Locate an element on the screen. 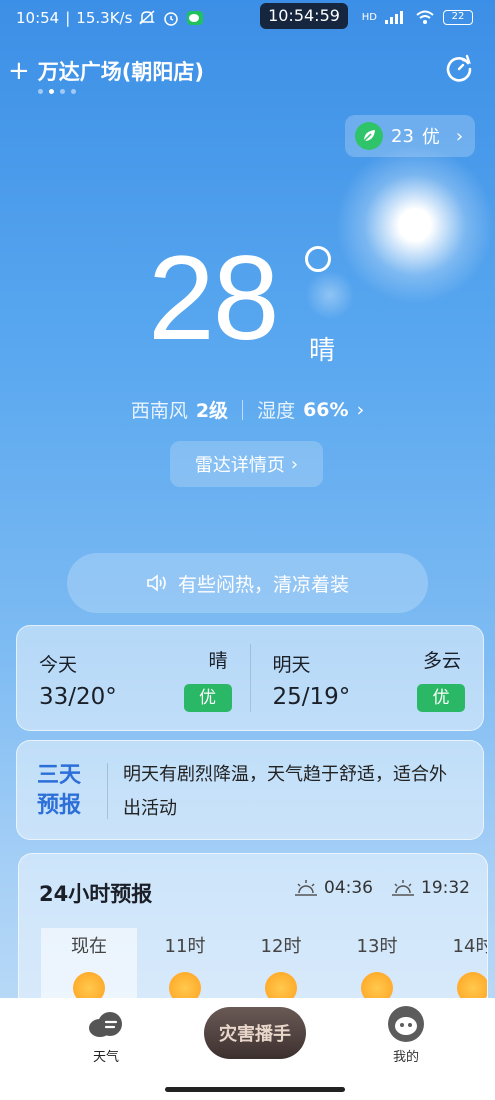 This screenshot has width=495, height=1100. weather-tip: 有些闷热，清凉着装 is located at coordinates (247, 583).